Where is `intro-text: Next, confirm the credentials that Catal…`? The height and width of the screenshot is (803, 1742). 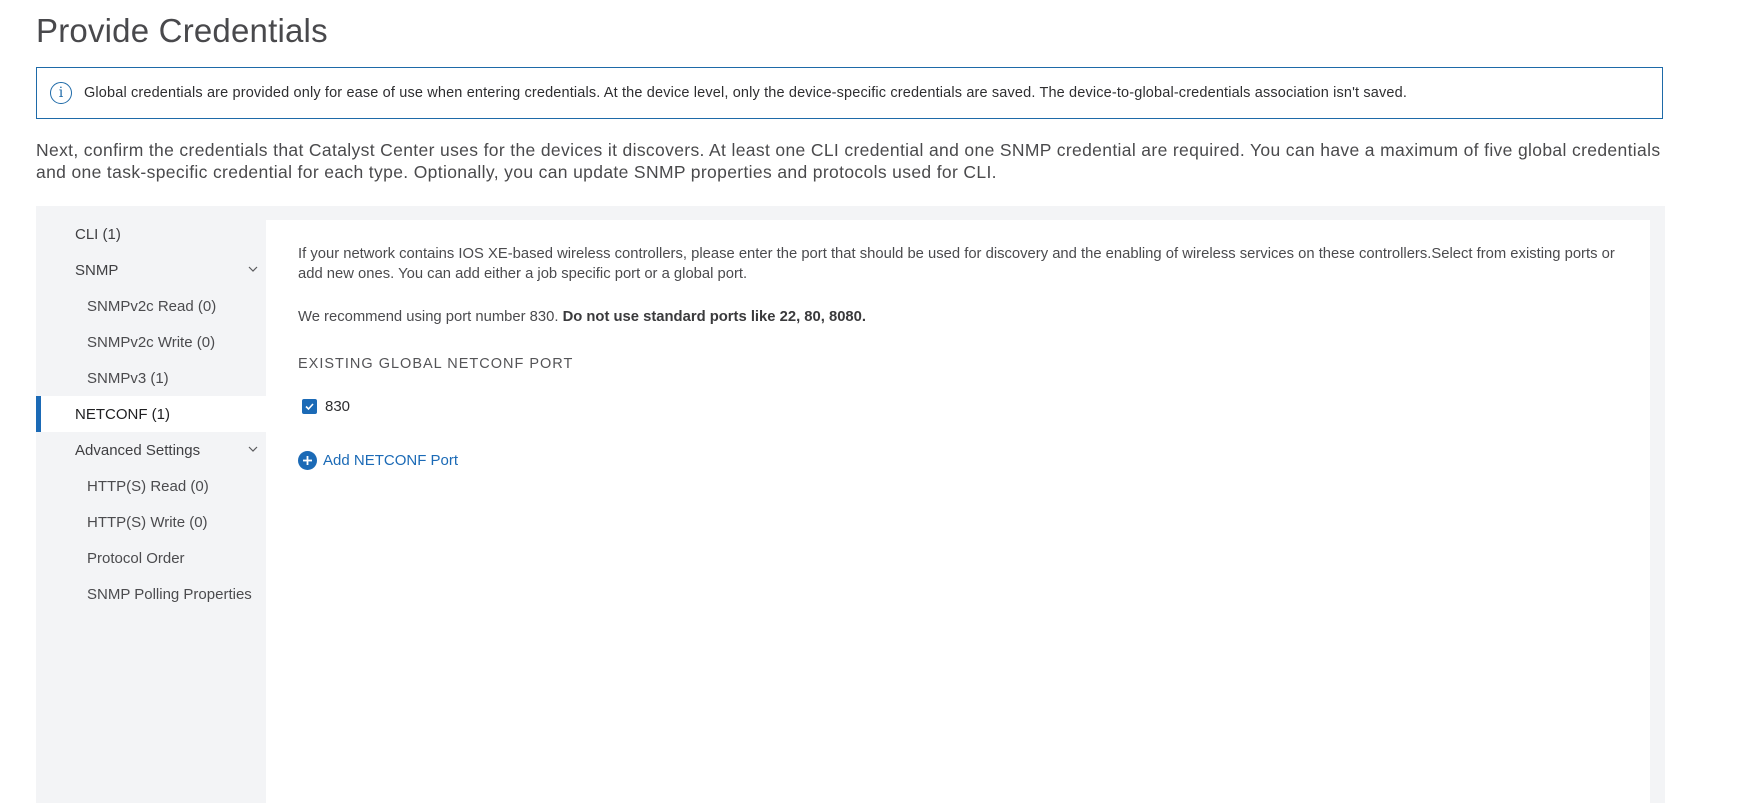 intro-text: Next, confirm the credentials that Catal… is located at coordinates (848, 161).